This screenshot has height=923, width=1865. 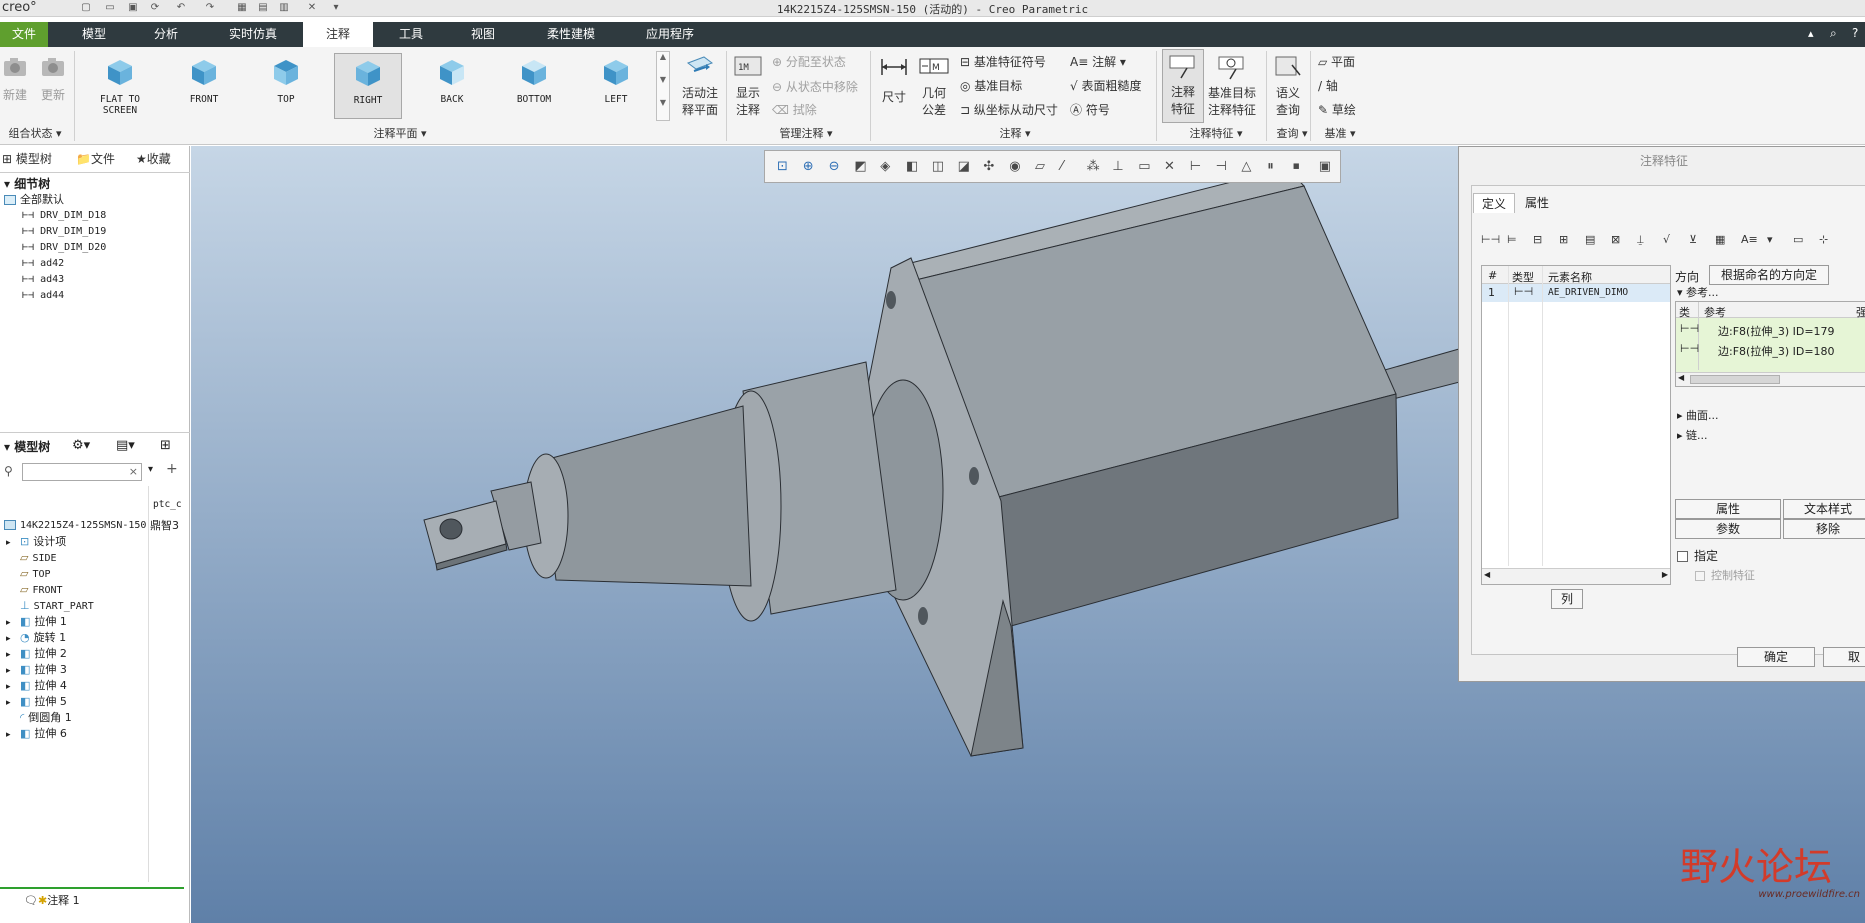 I want to click on datum-axis-button: / 轴, so click(x=1328, y=85).